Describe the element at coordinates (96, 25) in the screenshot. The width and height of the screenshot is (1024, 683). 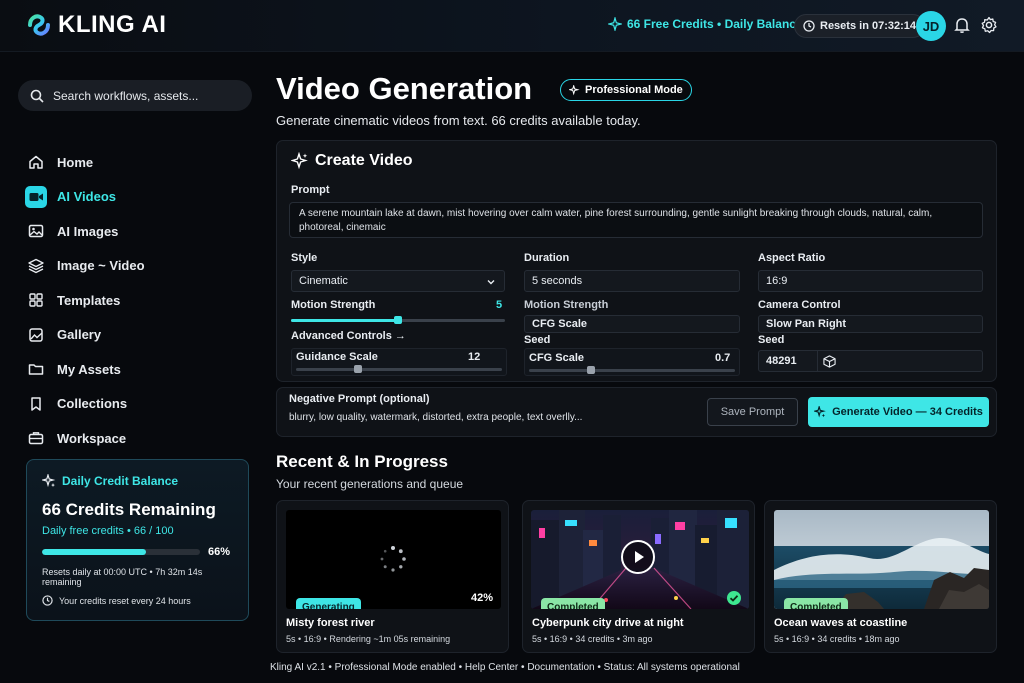
I see `logo: KLING AI` at that location.